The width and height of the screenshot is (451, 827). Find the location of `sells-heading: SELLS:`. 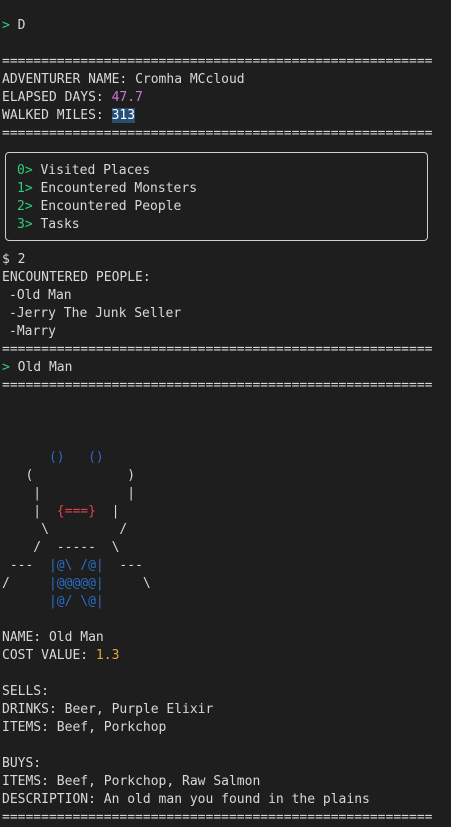

sells-heading: SELLS: is located at coordinates (25, 691).